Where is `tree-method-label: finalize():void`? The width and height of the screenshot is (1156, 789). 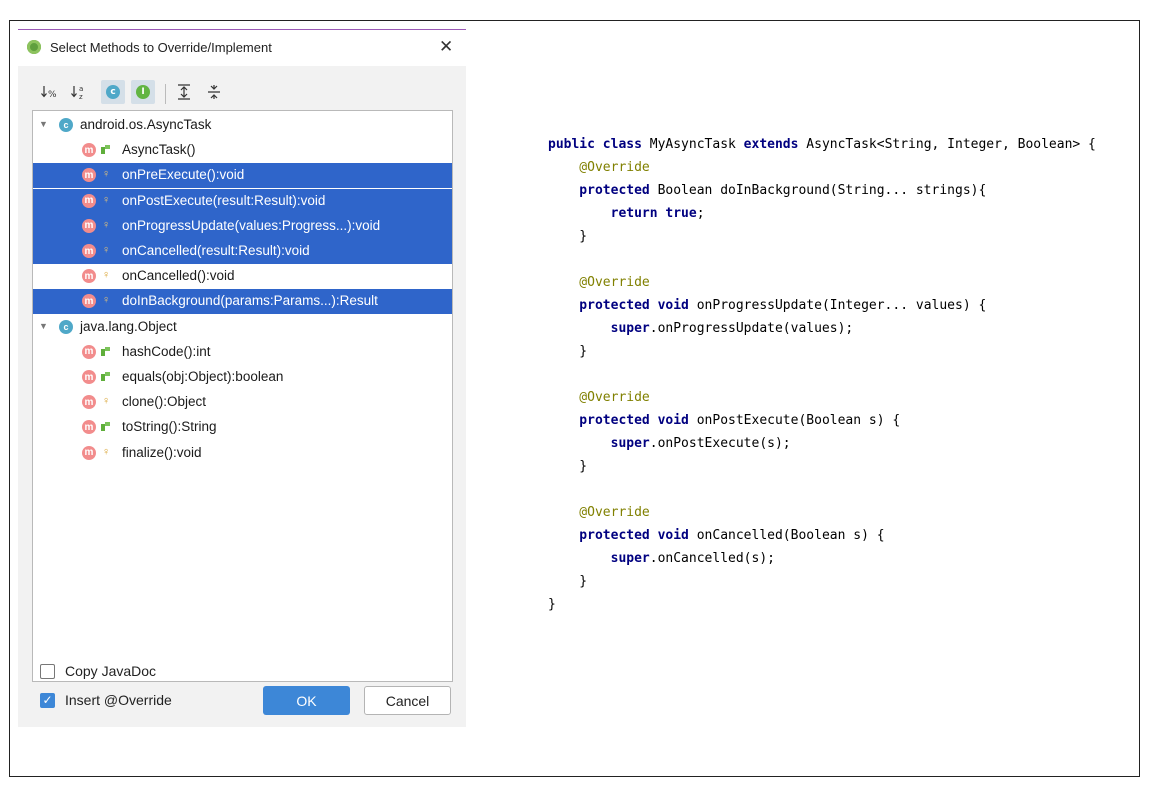 tree-method-label: finalize():void is located at coordinates (162, 452).